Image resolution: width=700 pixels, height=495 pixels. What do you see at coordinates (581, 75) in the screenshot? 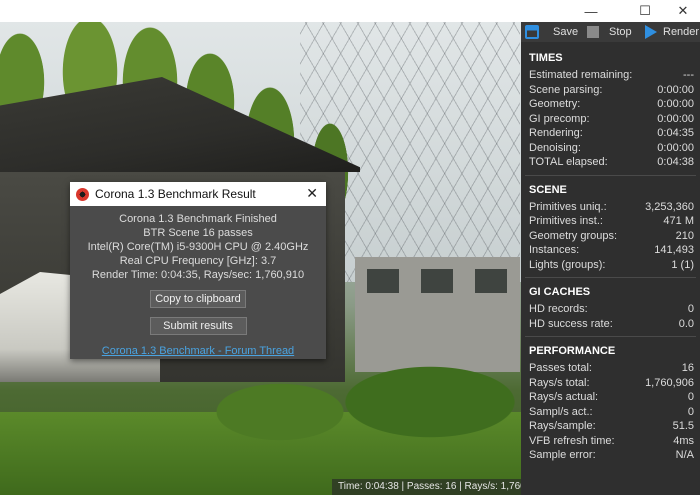
I see `stat-label: Estimated remaining:` at bounding box center [581, 75].